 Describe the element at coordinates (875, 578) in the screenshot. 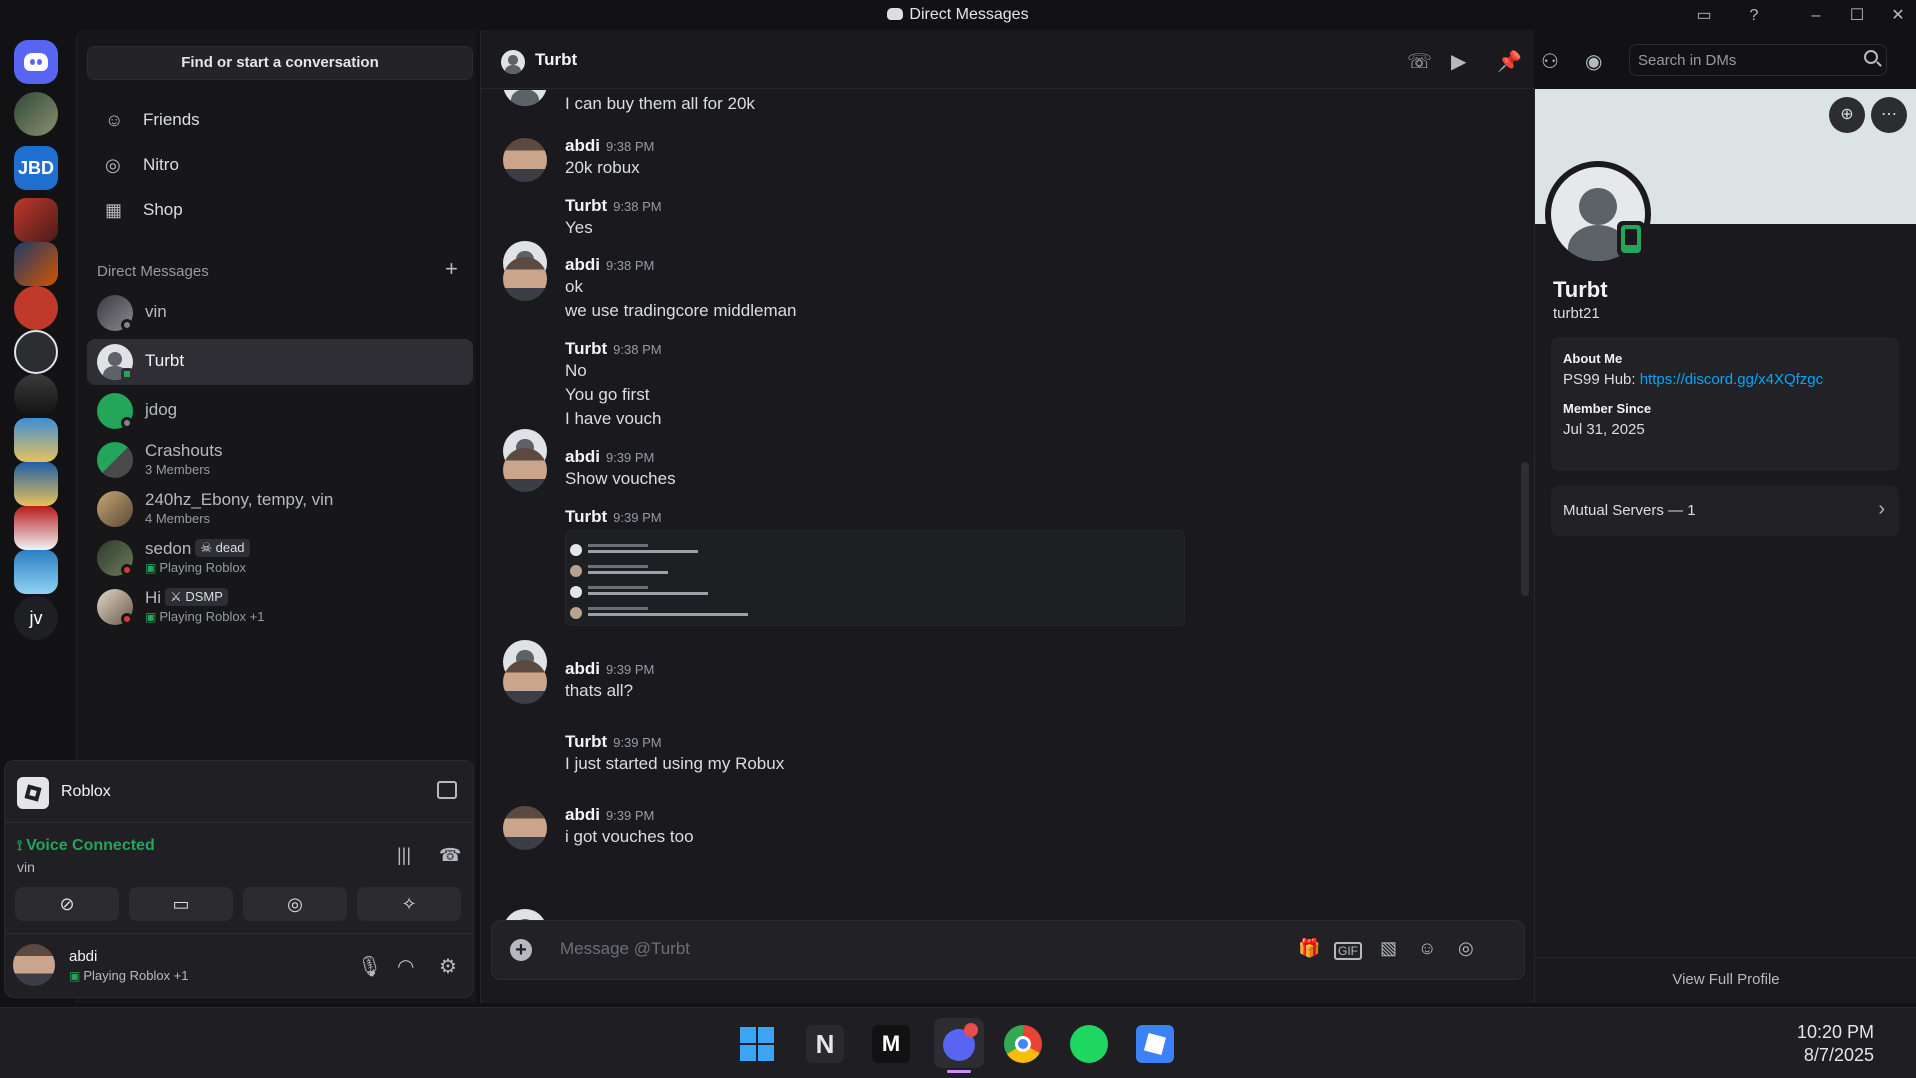

I see `image-attachment` at that location.